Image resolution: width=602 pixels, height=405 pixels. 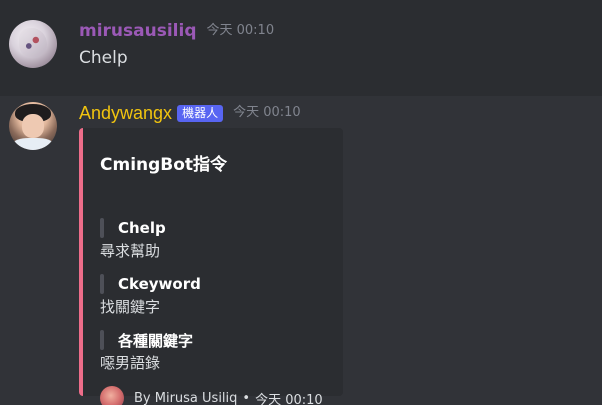 I want to click on embed-field: 各種關鍵字 噁男語錄, so click(x=215, y=351).